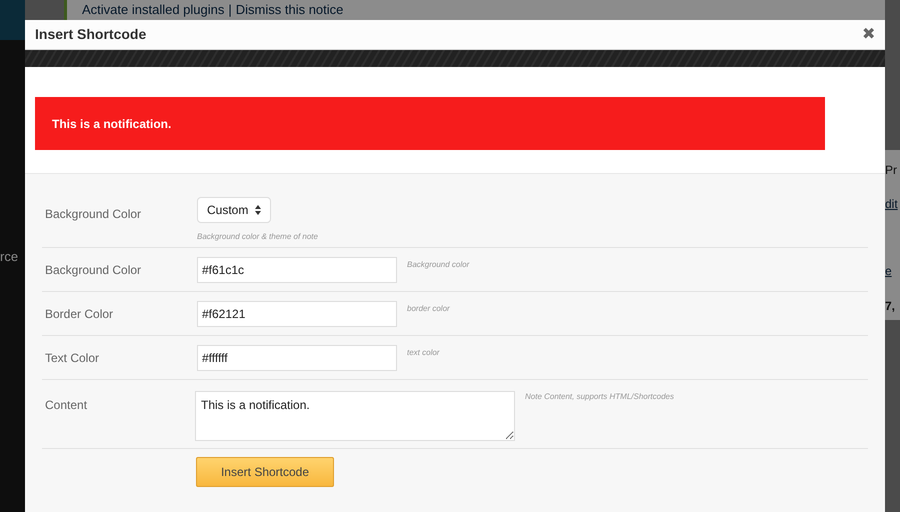 The width and height of the screenshot is (900, 512). What do you see at coordinates (891, 170) in the screenshot?
I see `page-text: Pr` at bounding box center [891, 170].